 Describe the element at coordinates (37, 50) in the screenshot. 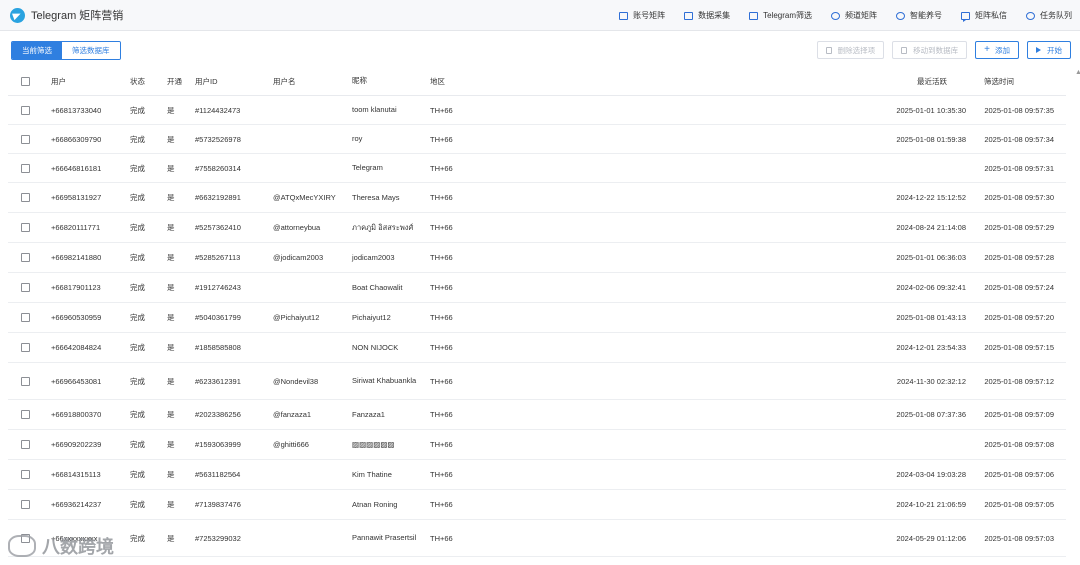

I see `tab-current-filter: 当前筛选` at that location.